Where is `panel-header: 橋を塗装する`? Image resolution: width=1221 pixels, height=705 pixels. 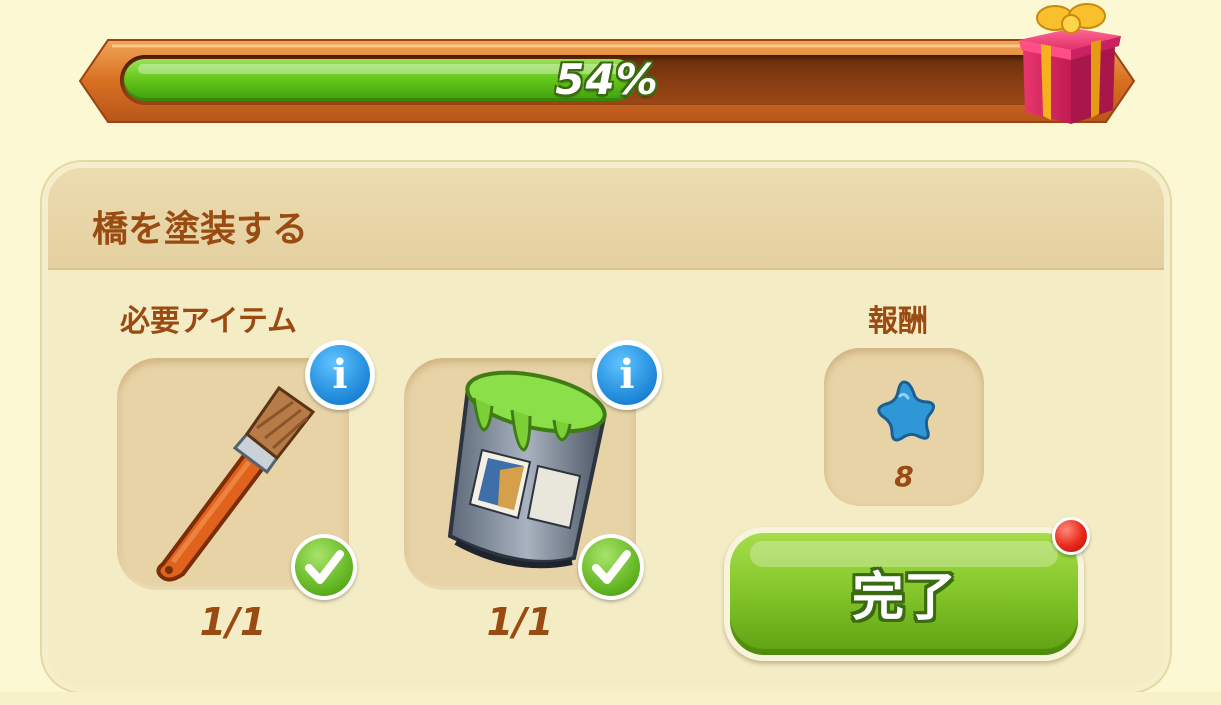
panel-header: 橋を塗装する is located at coordinates (606, 219).